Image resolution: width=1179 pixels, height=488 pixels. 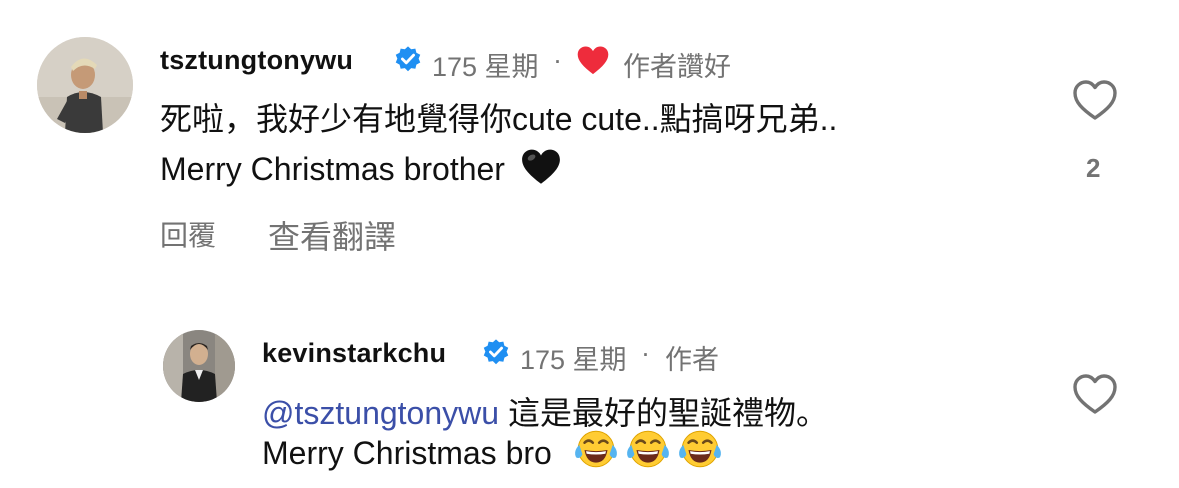 I want to click on see-translation-button: 查看翻譯, so click(x=332, y=235).